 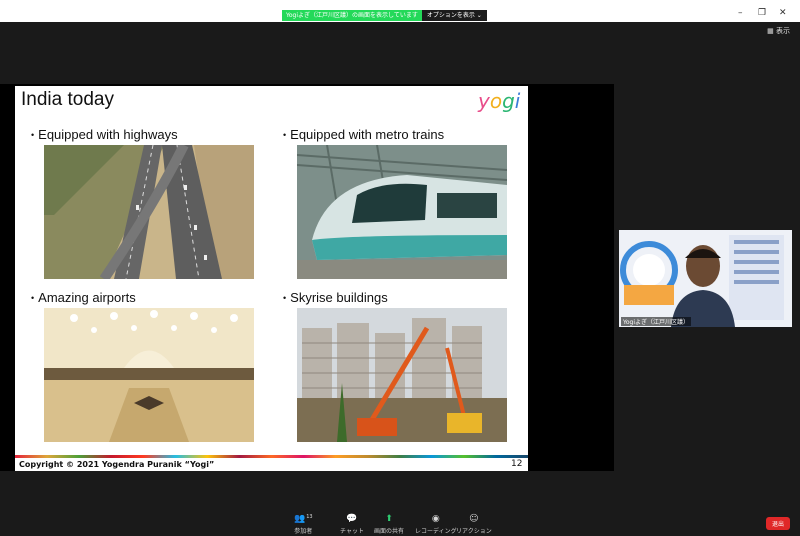 What do you see at coordinates (474, 519) in the screenshot?
I see `reaction-icon: ☺` at bounding box center [474, 519].